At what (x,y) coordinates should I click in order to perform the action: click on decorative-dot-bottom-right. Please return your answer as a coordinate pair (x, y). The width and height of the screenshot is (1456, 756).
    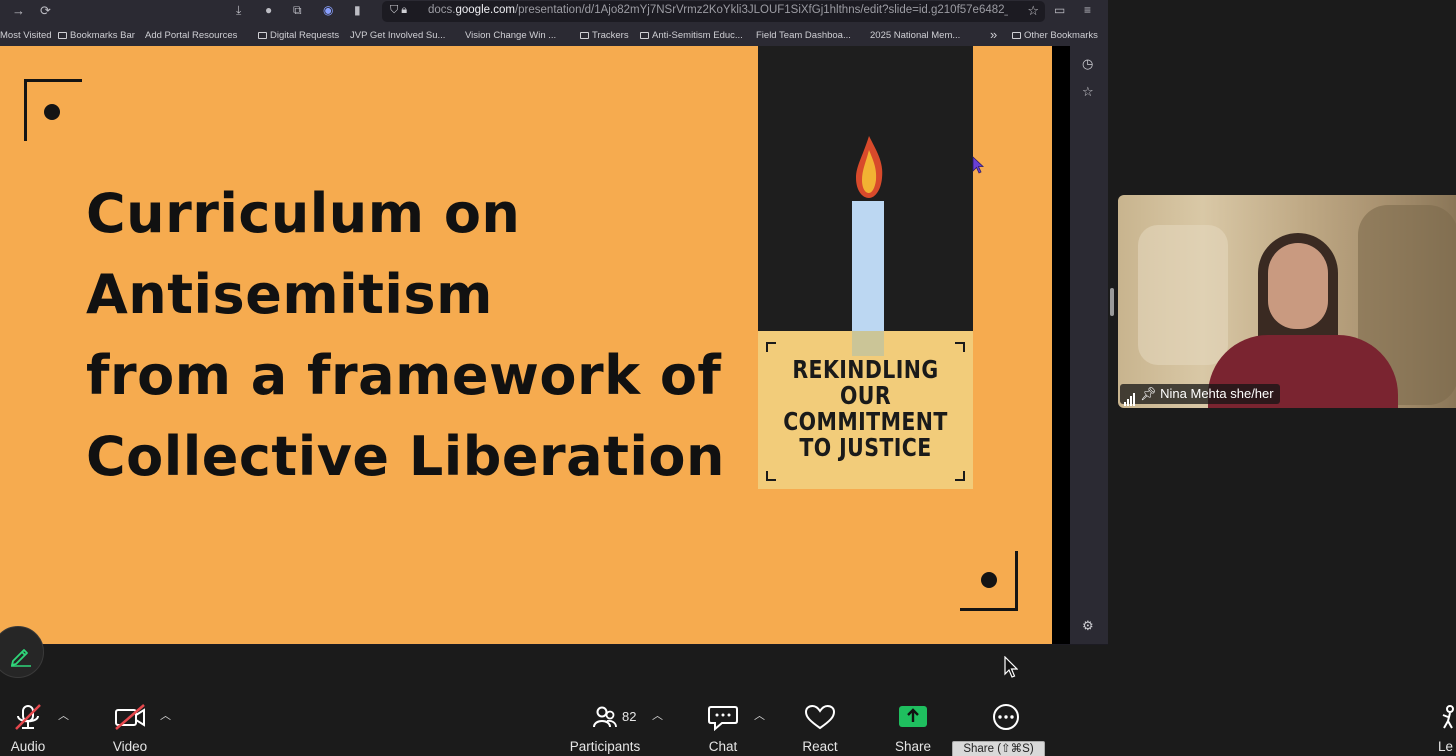
    Looking at the image, I should click on (989, 580).